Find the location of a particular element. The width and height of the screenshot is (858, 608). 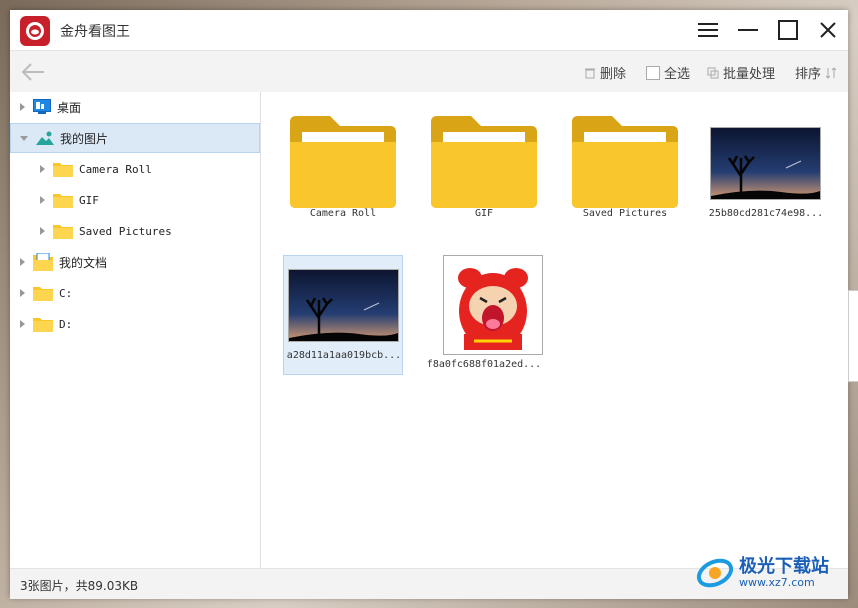

watermark: 极光下载站 www.xz7.com is located at coordinates (762, 573).